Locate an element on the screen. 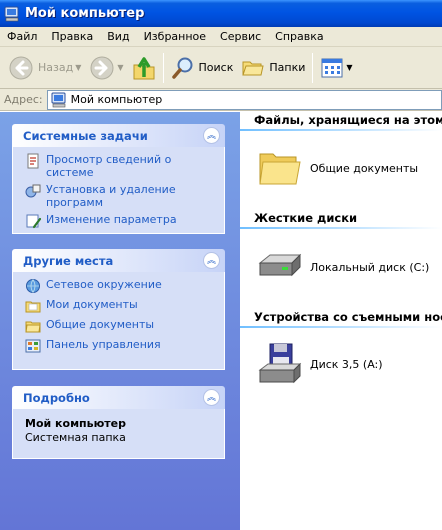  place-my-documents: Мои документы is located at coordinates (120, 306).